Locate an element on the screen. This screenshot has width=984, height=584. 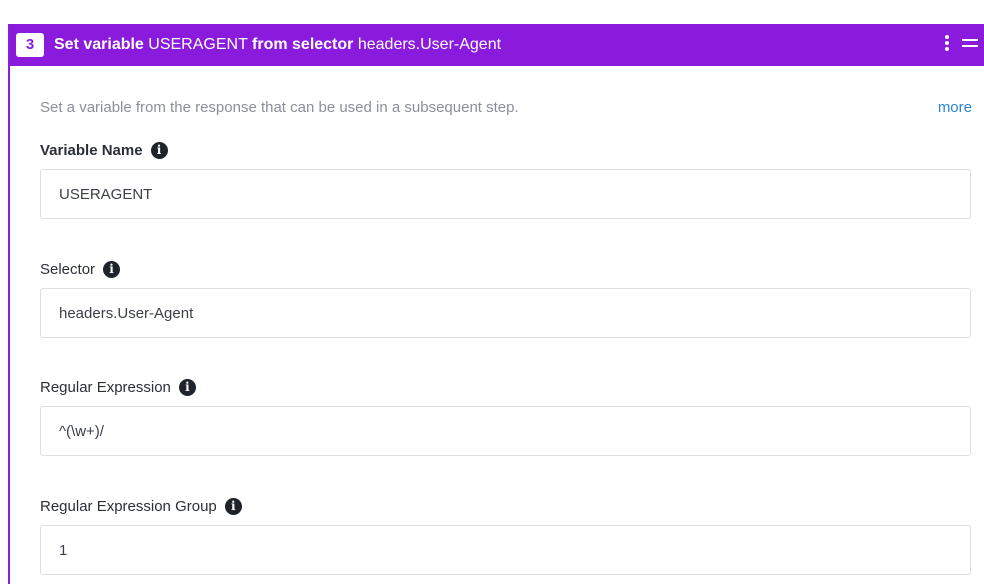
kebab-menu-icon is located at coordinates (947, 45).